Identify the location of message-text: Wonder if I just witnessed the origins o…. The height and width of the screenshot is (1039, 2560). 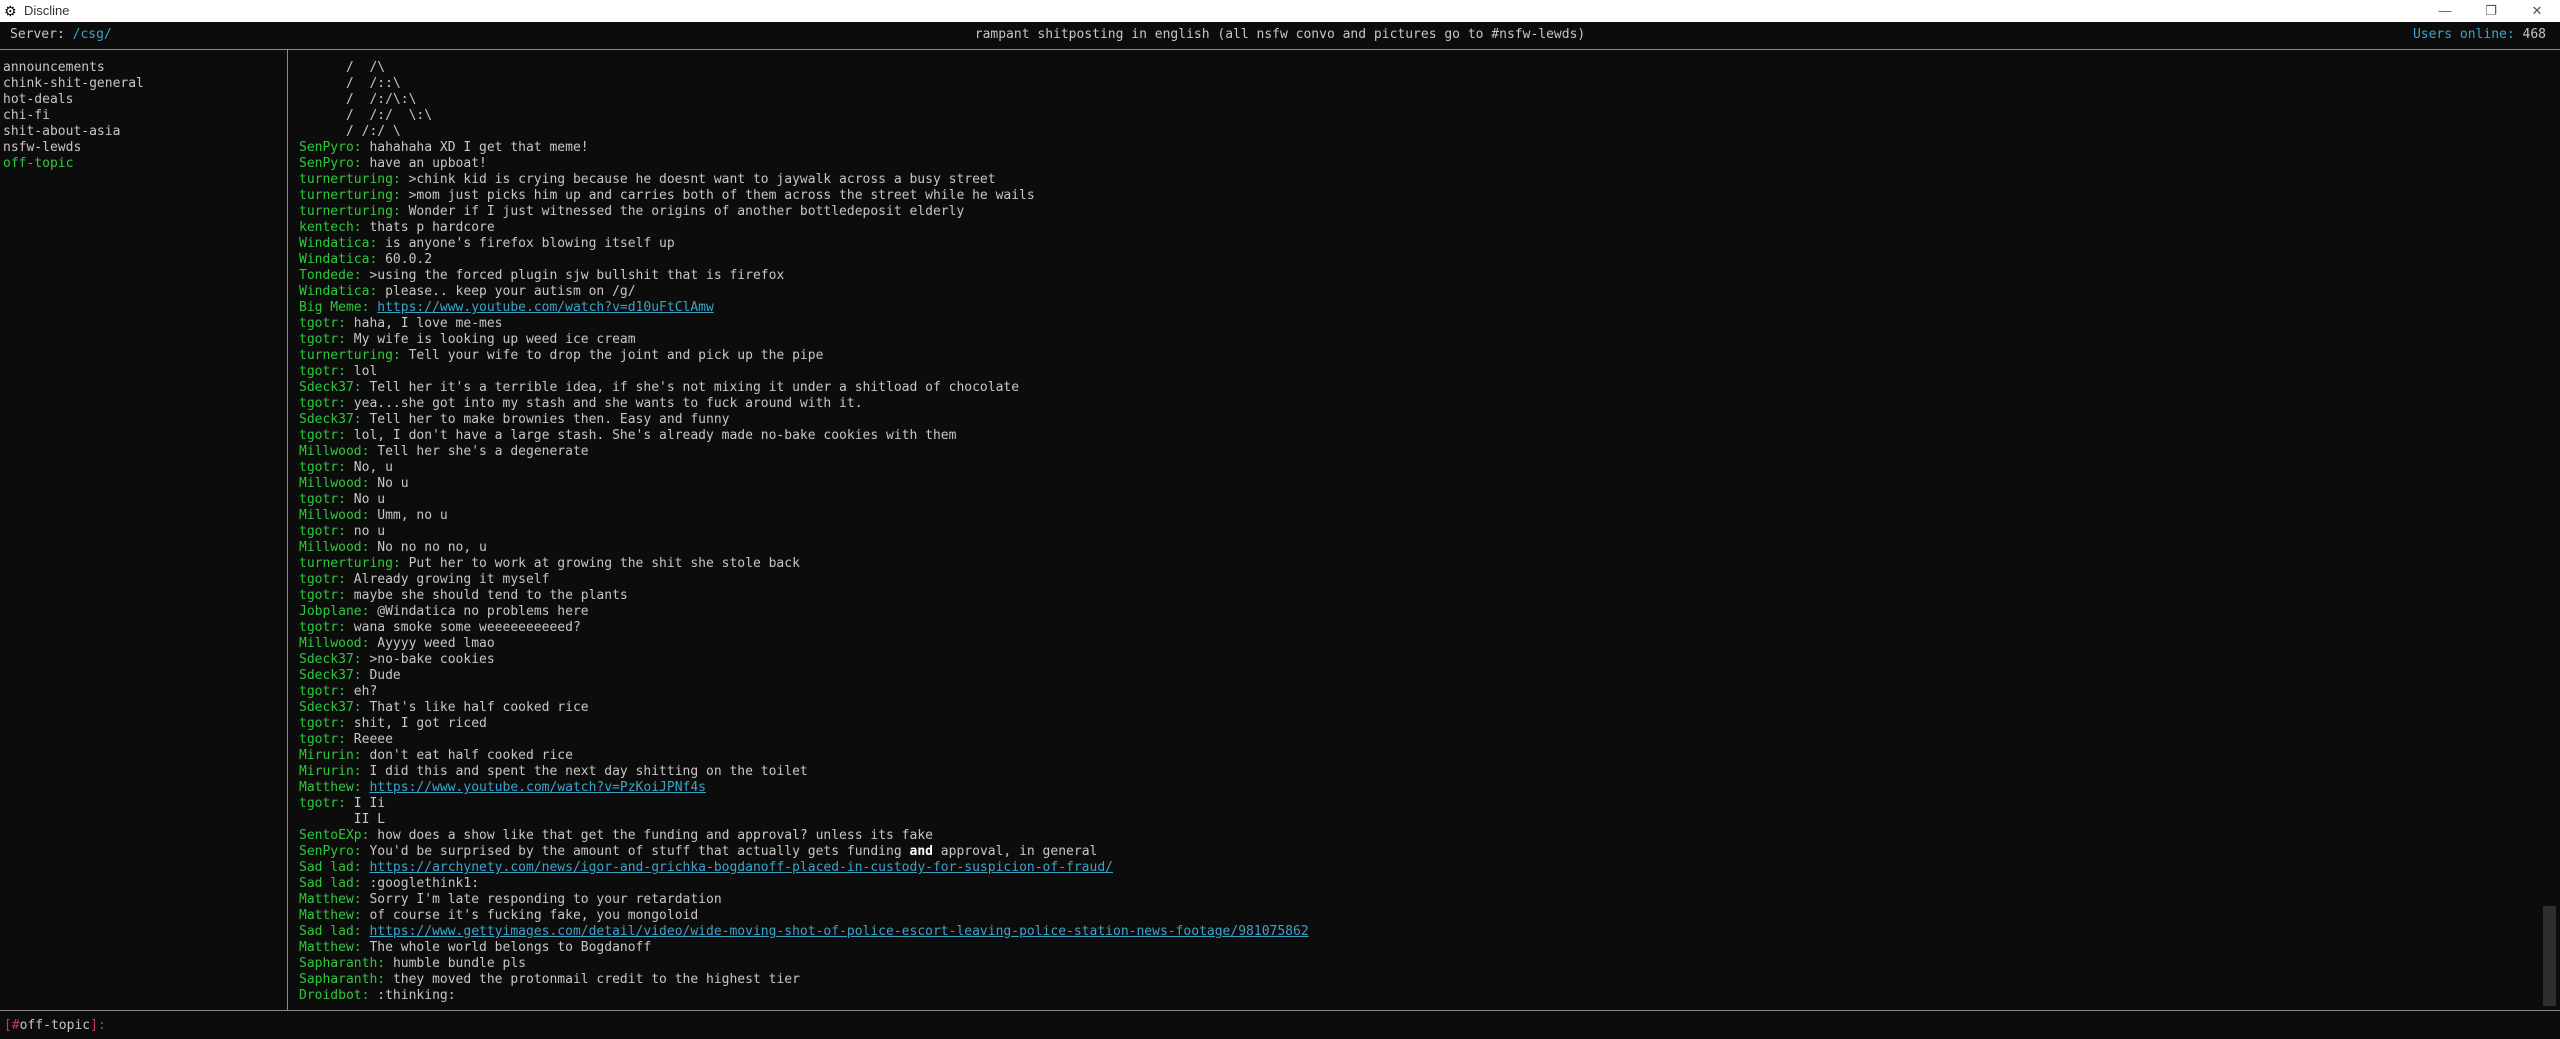
(686, 211).